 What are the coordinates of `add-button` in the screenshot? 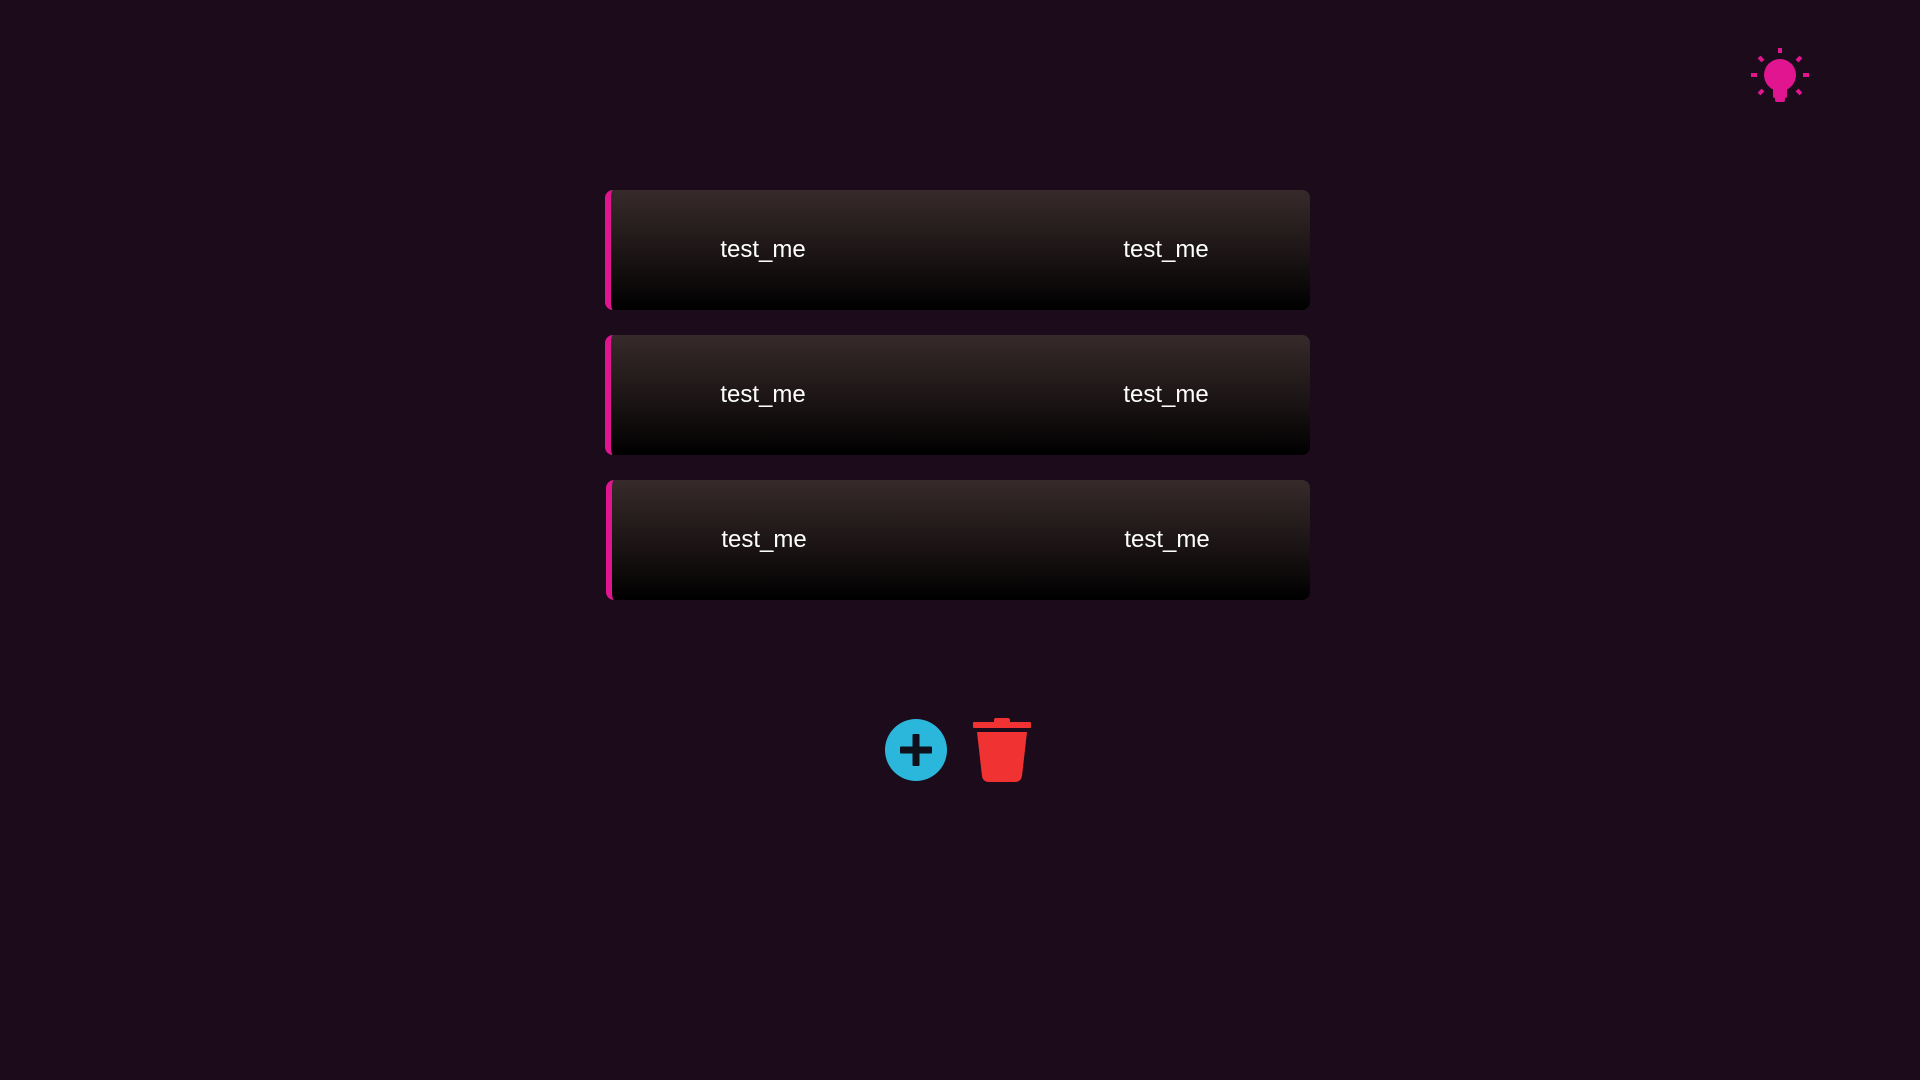 It's located at (916, 750).